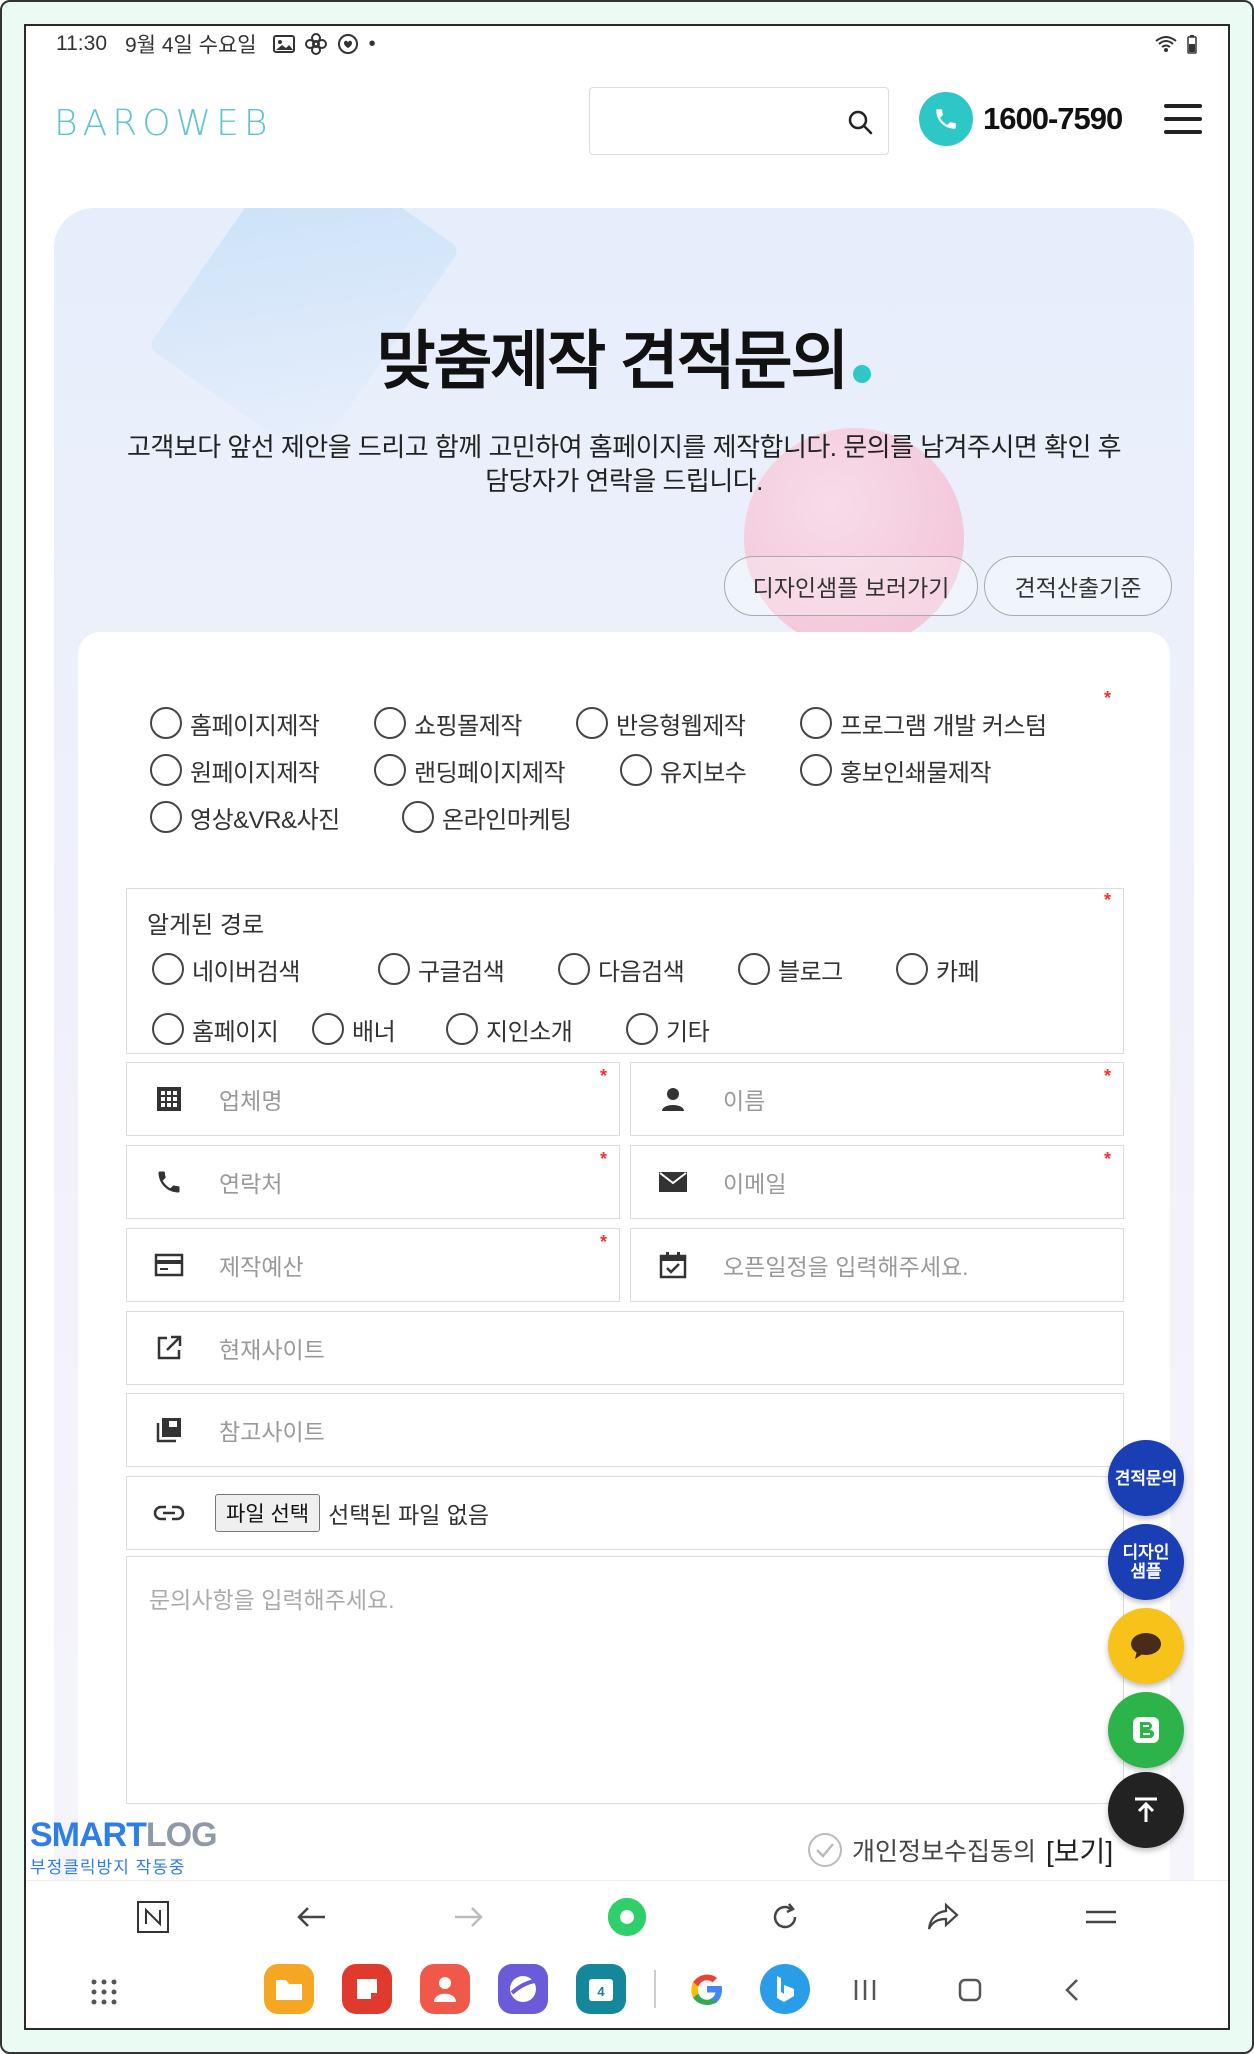 This screenshot has width=1254, height=2054. I want to click on search-icon, so click(860, 122).